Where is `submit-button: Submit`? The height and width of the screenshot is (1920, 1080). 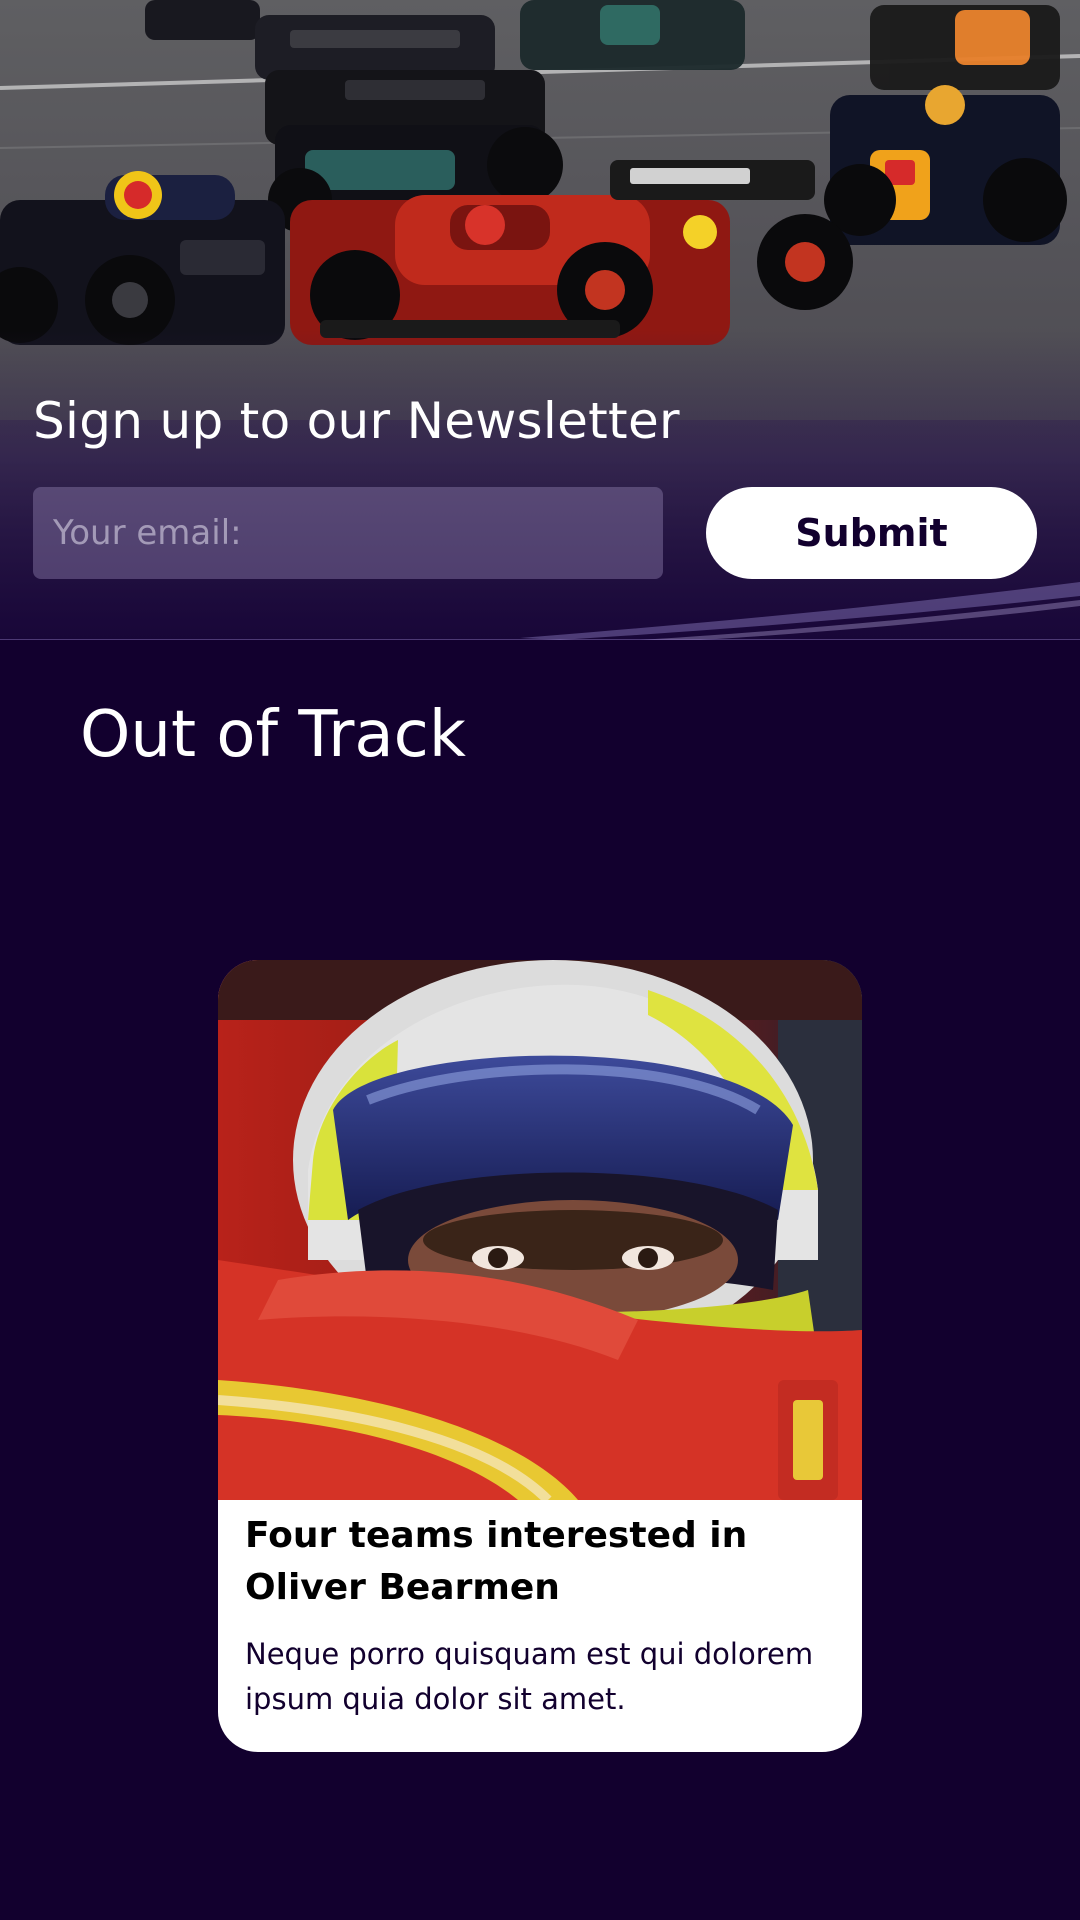 submit-button: Submit is located at coordinates (871, 533).